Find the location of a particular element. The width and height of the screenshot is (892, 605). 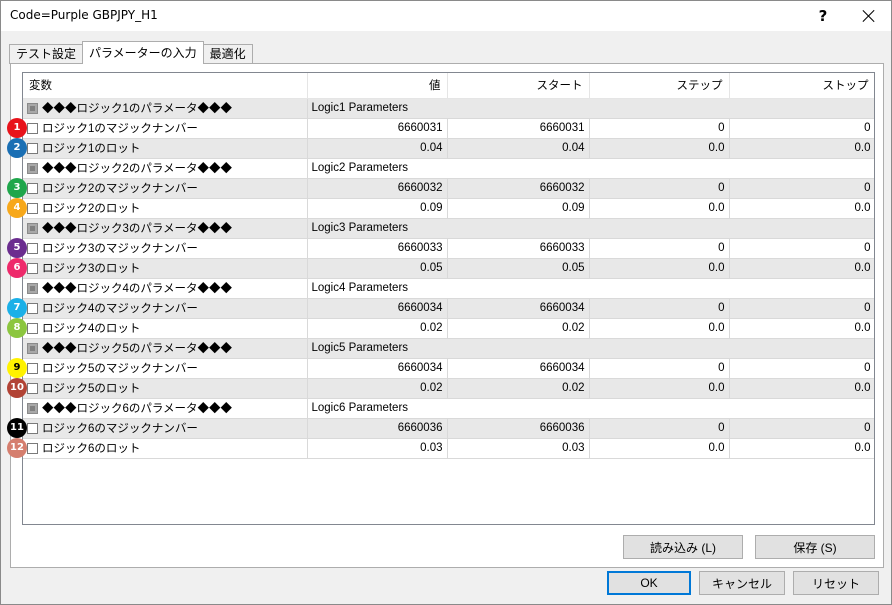

value-cell: 6660031 is located at coordinates (377, 128).